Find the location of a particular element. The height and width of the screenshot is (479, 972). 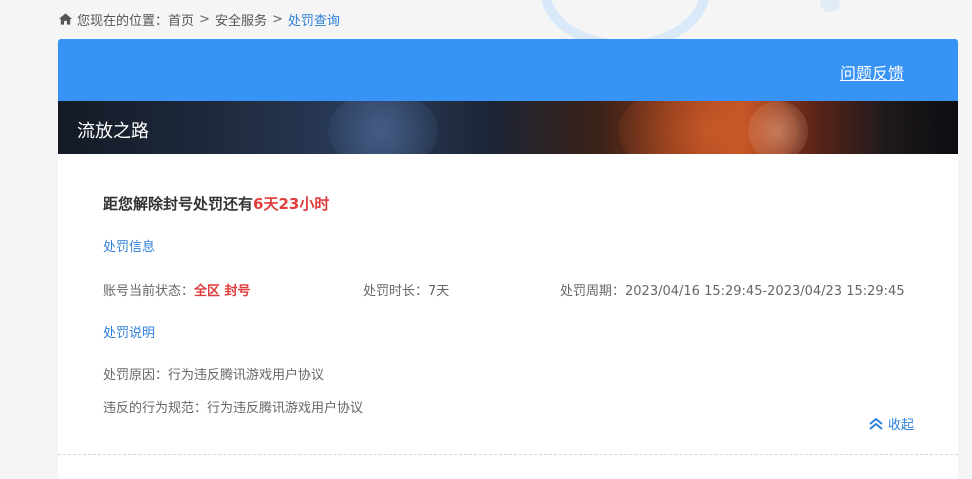

collapse-label: 收起 is located at coordinates (900, 425).